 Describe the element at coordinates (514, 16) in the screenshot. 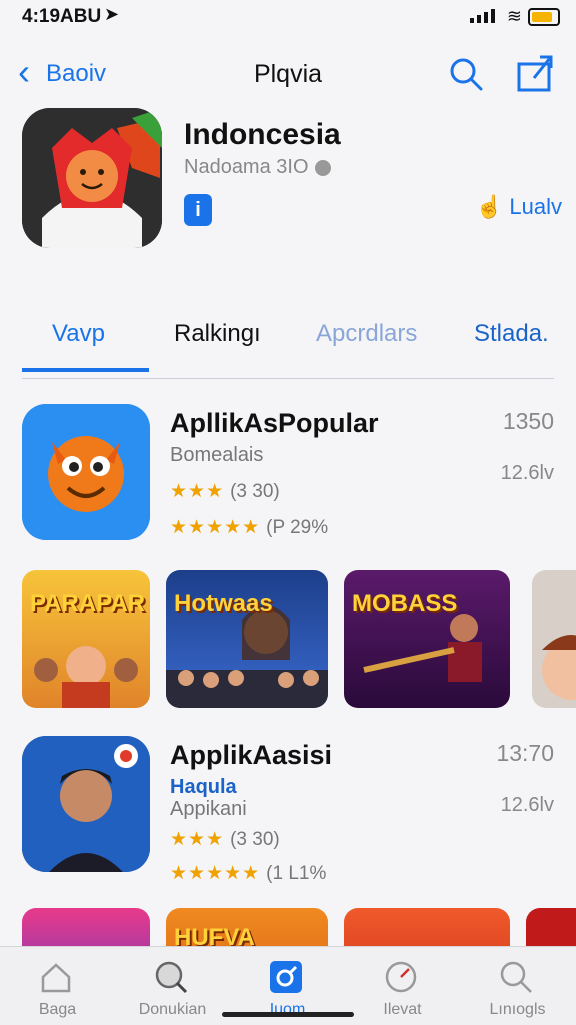

I see `wifi-icon: ≋` at that location.